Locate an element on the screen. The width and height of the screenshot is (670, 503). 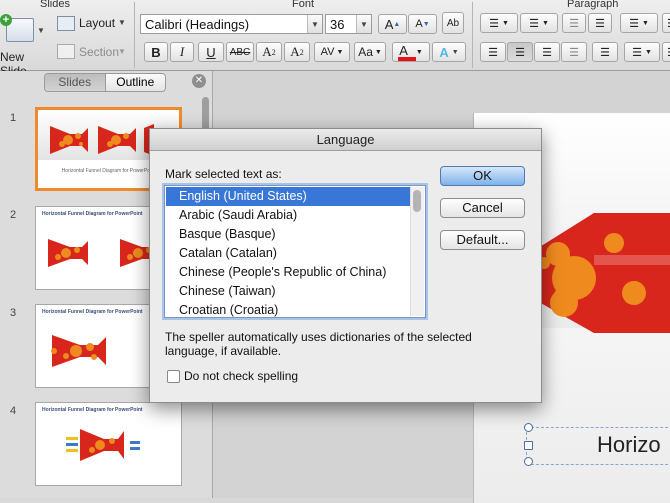
language-option: Catalan (Catalan) is located at coordinates (288, 253).